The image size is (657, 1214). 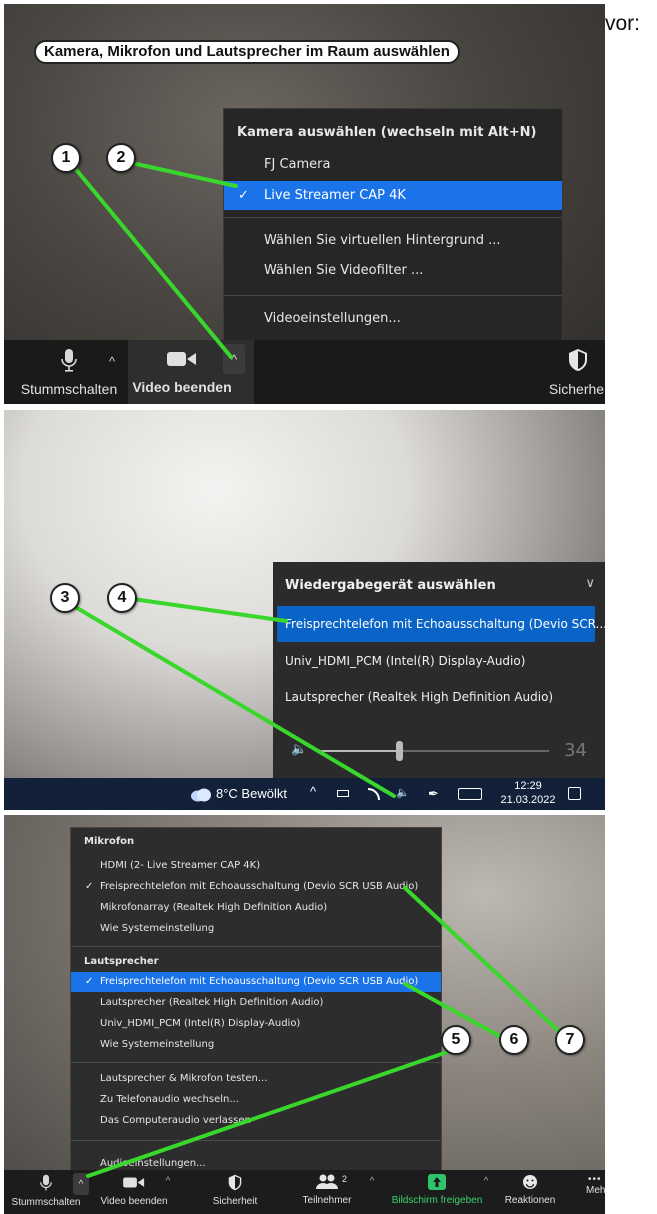 I want to click on notification-icon, so click(x=574, y=793).